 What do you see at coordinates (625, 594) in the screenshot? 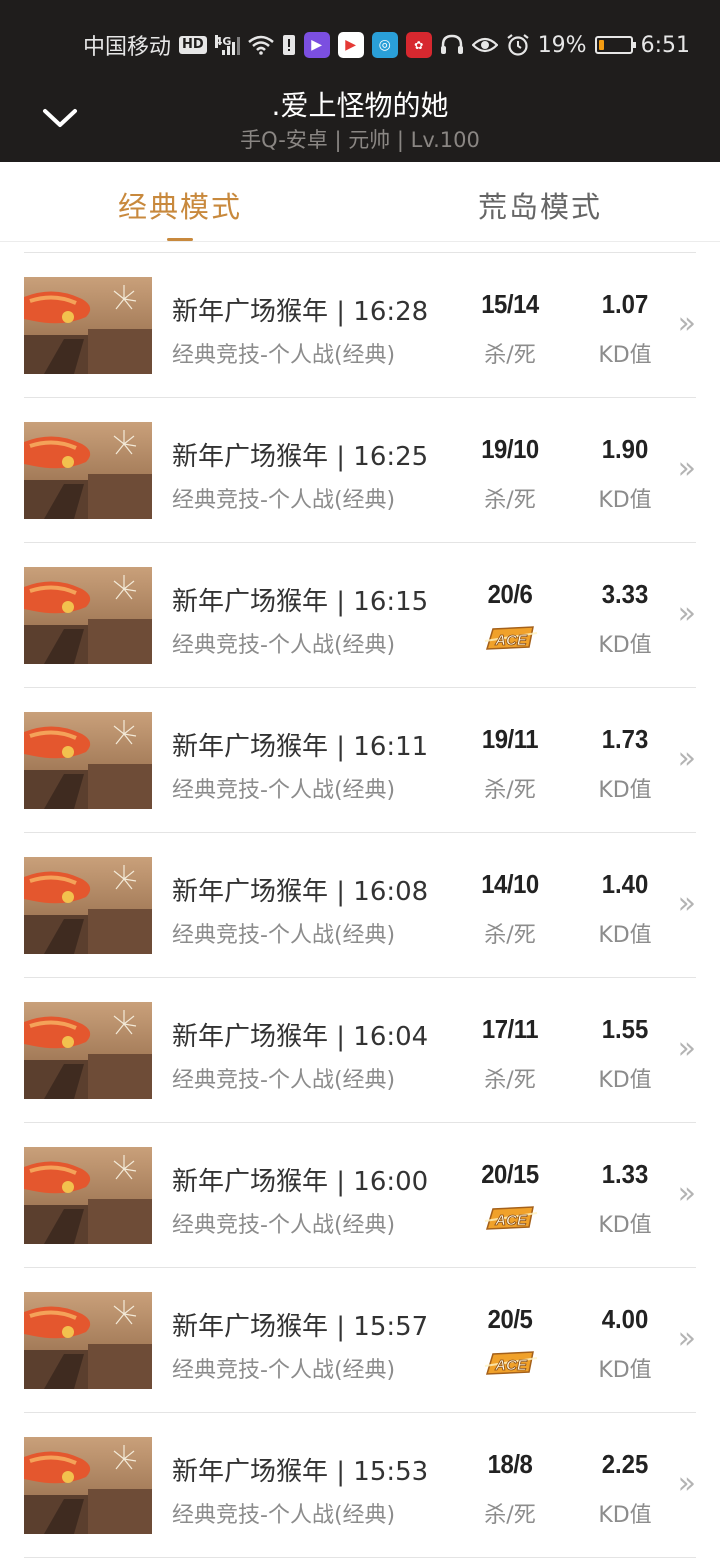
I see `kd-ratio: 3.33` at bounding box center [625, 594].